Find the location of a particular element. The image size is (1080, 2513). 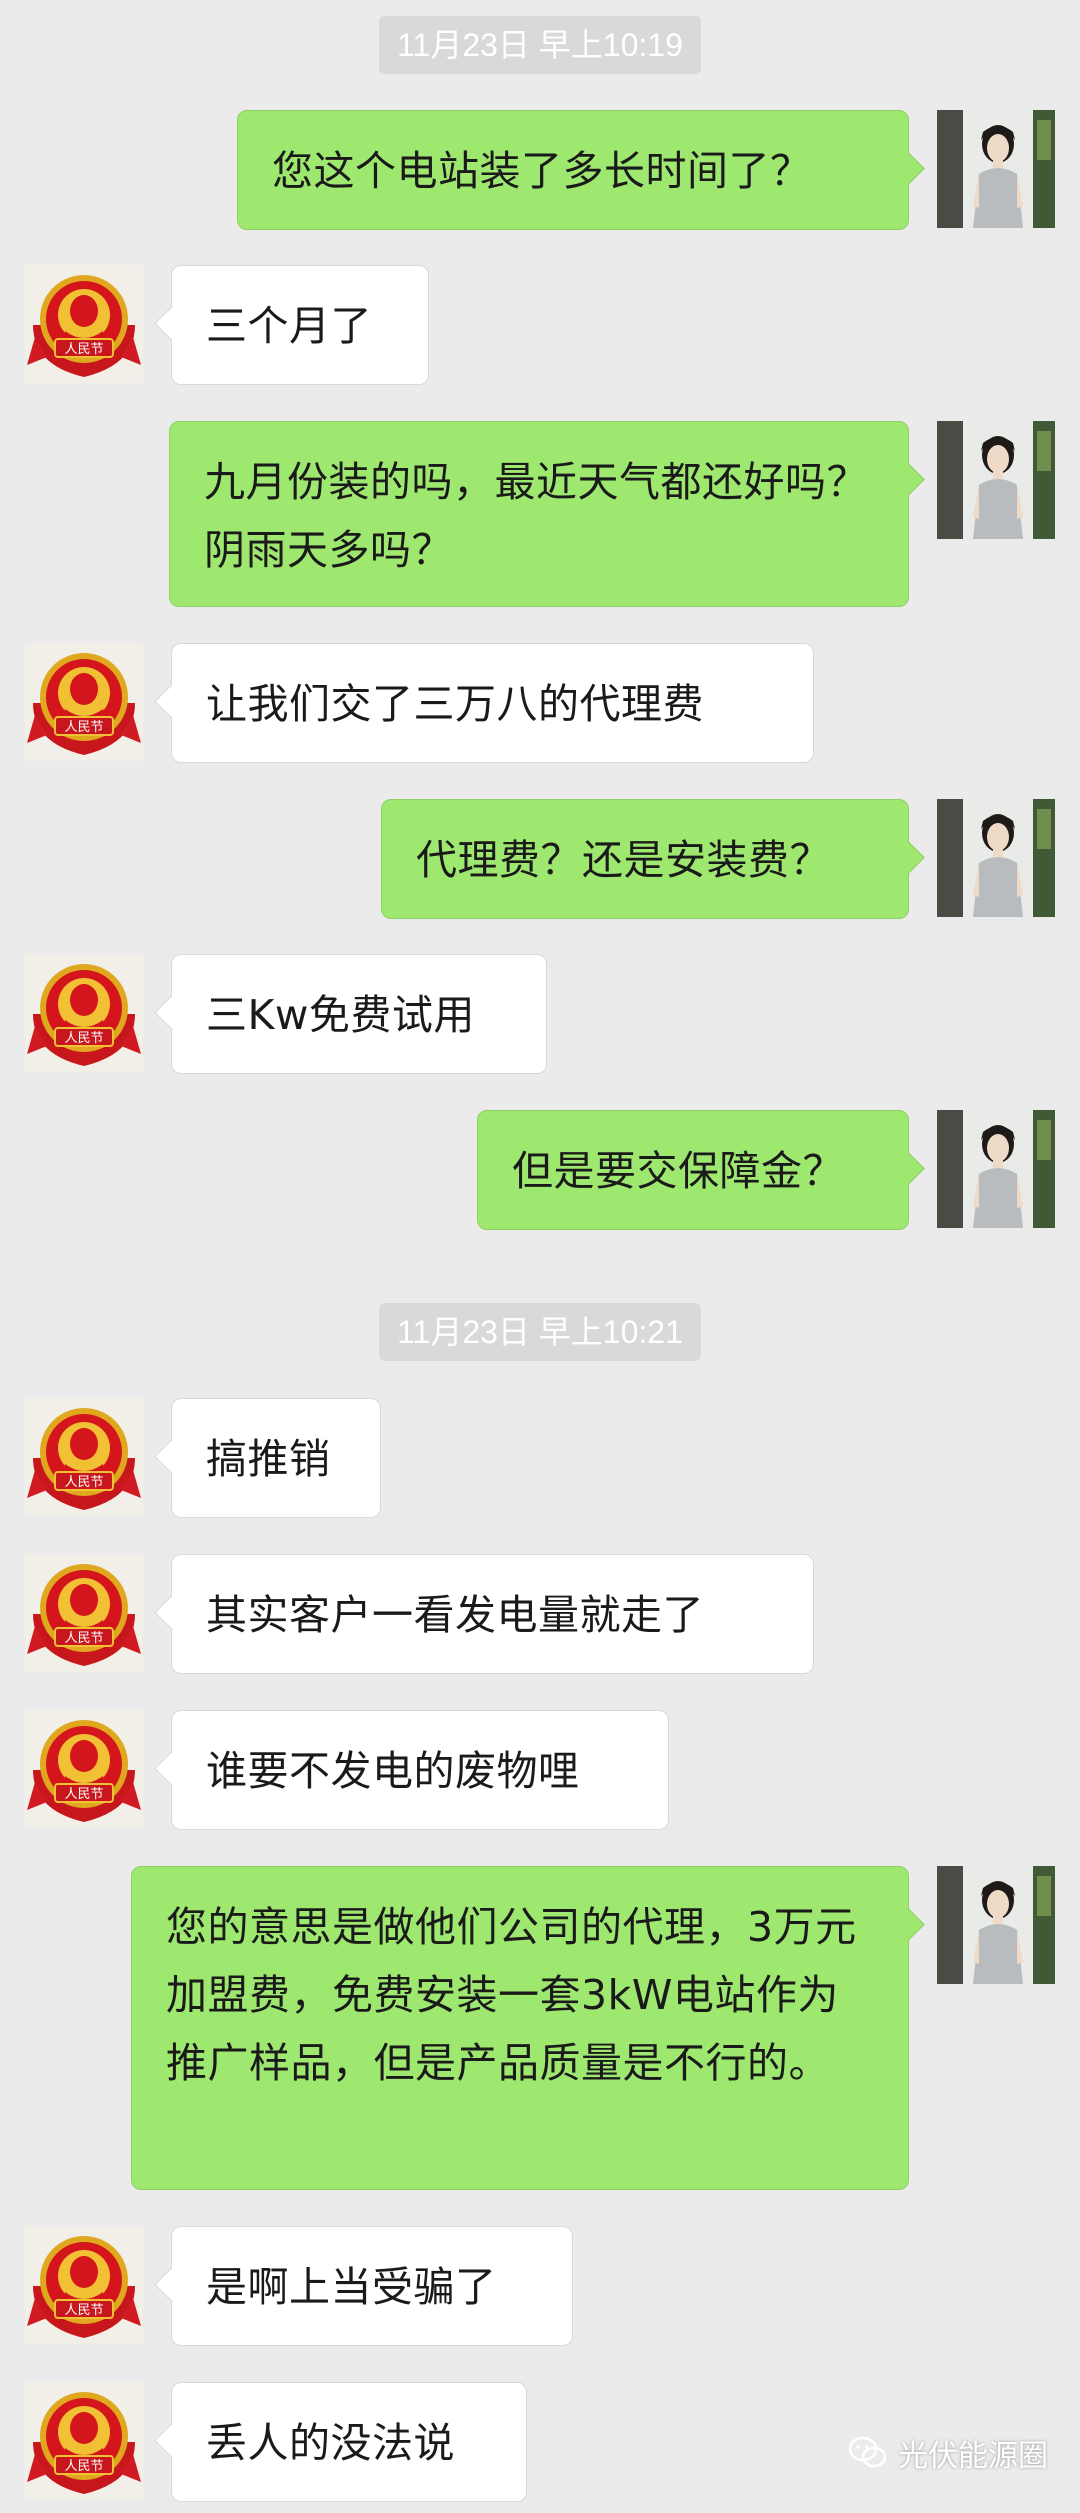

message-text: 九月份装的吗，最近天气都还好吗？阴雨天多吗？ is located at coordinates (536, 516).